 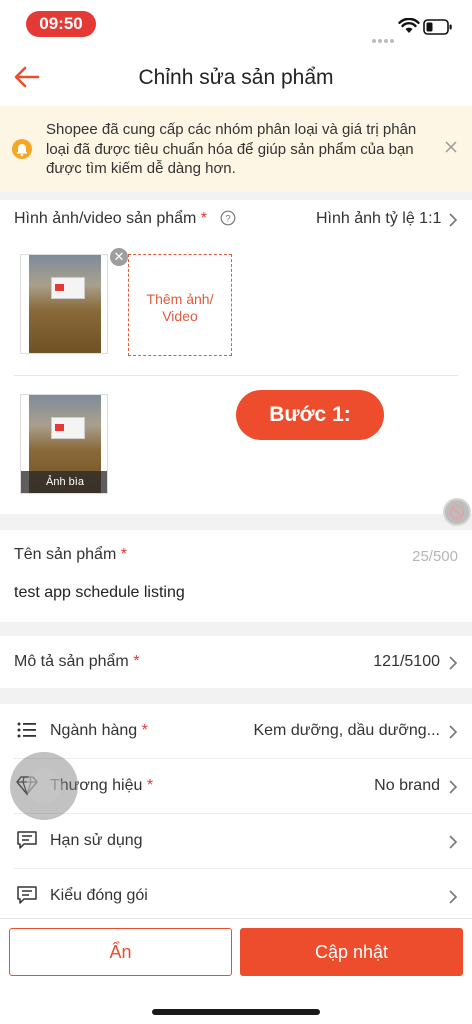 What do you see at coordinates (378, 219) in the screenshot?
I see `image-ratio-link: Hình ảnh tỷ lệ 1:1` at bounding box center [378, 219].